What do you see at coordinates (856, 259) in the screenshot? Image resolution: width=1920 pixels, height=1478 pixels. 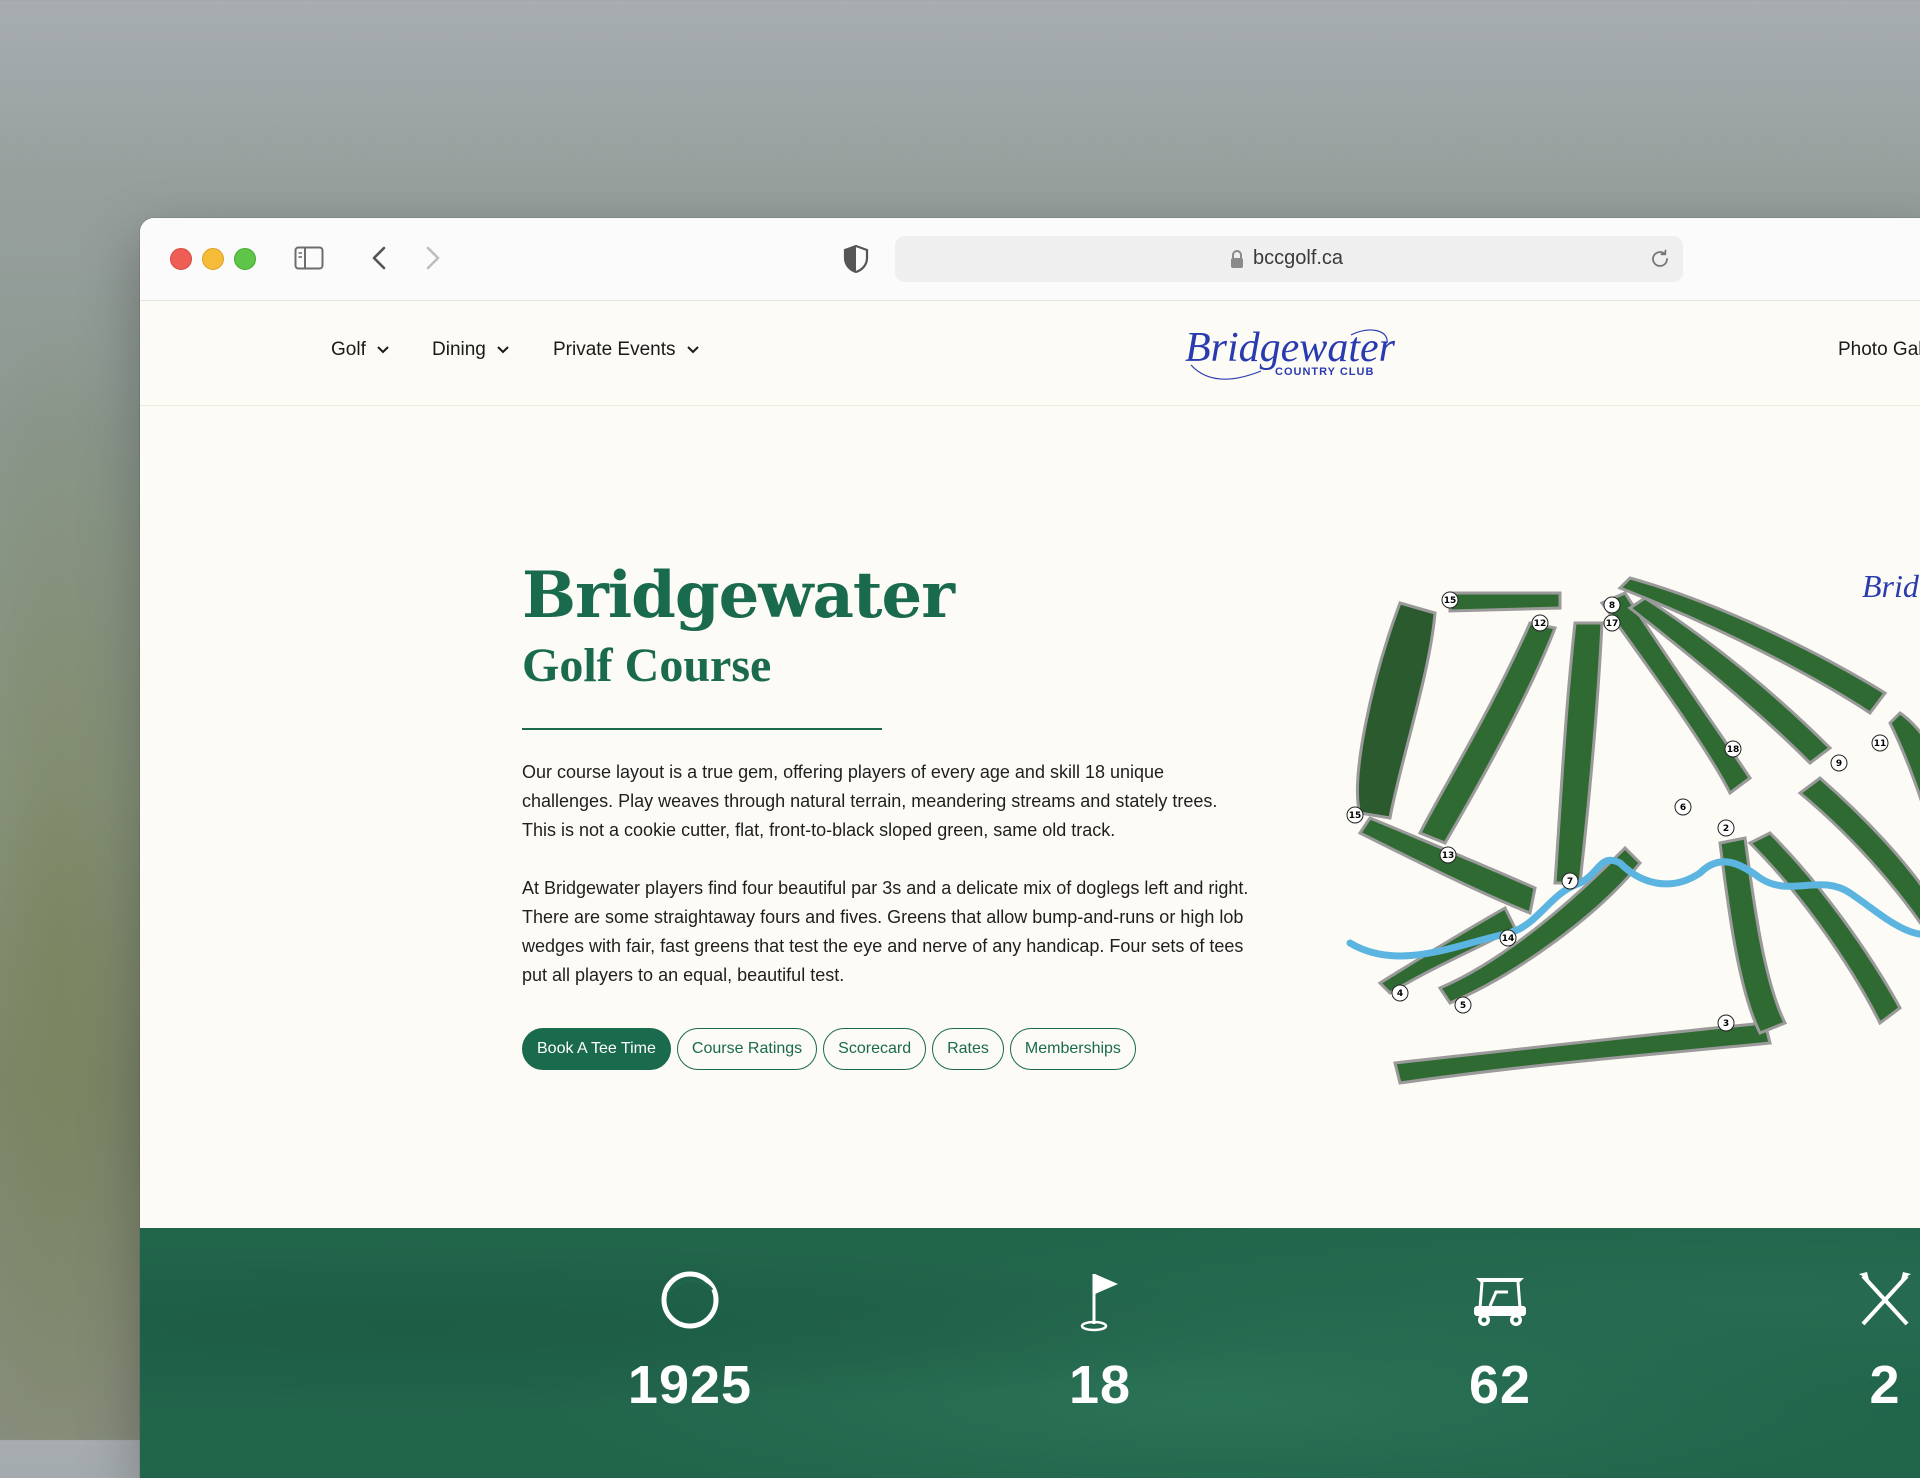 I see `privacy-shield-icon` at bounding box center [856, 259].